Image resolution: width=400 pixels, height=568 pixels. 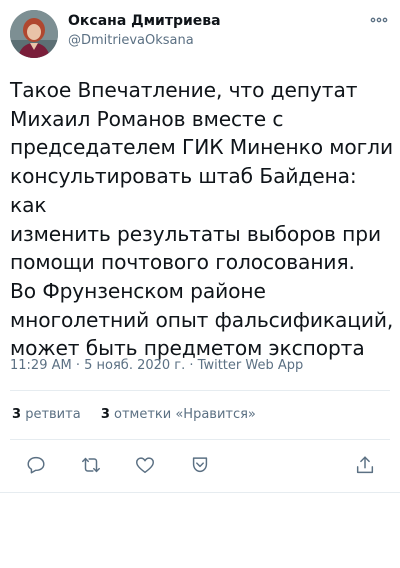 I want to click on share-icon, so click(x=365, y=465).